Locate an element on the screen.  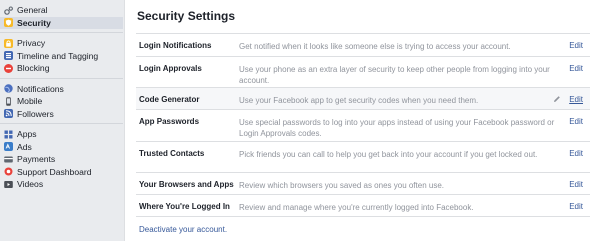
sidebar-item-apps: Apps is located at coordinates (61, 134).